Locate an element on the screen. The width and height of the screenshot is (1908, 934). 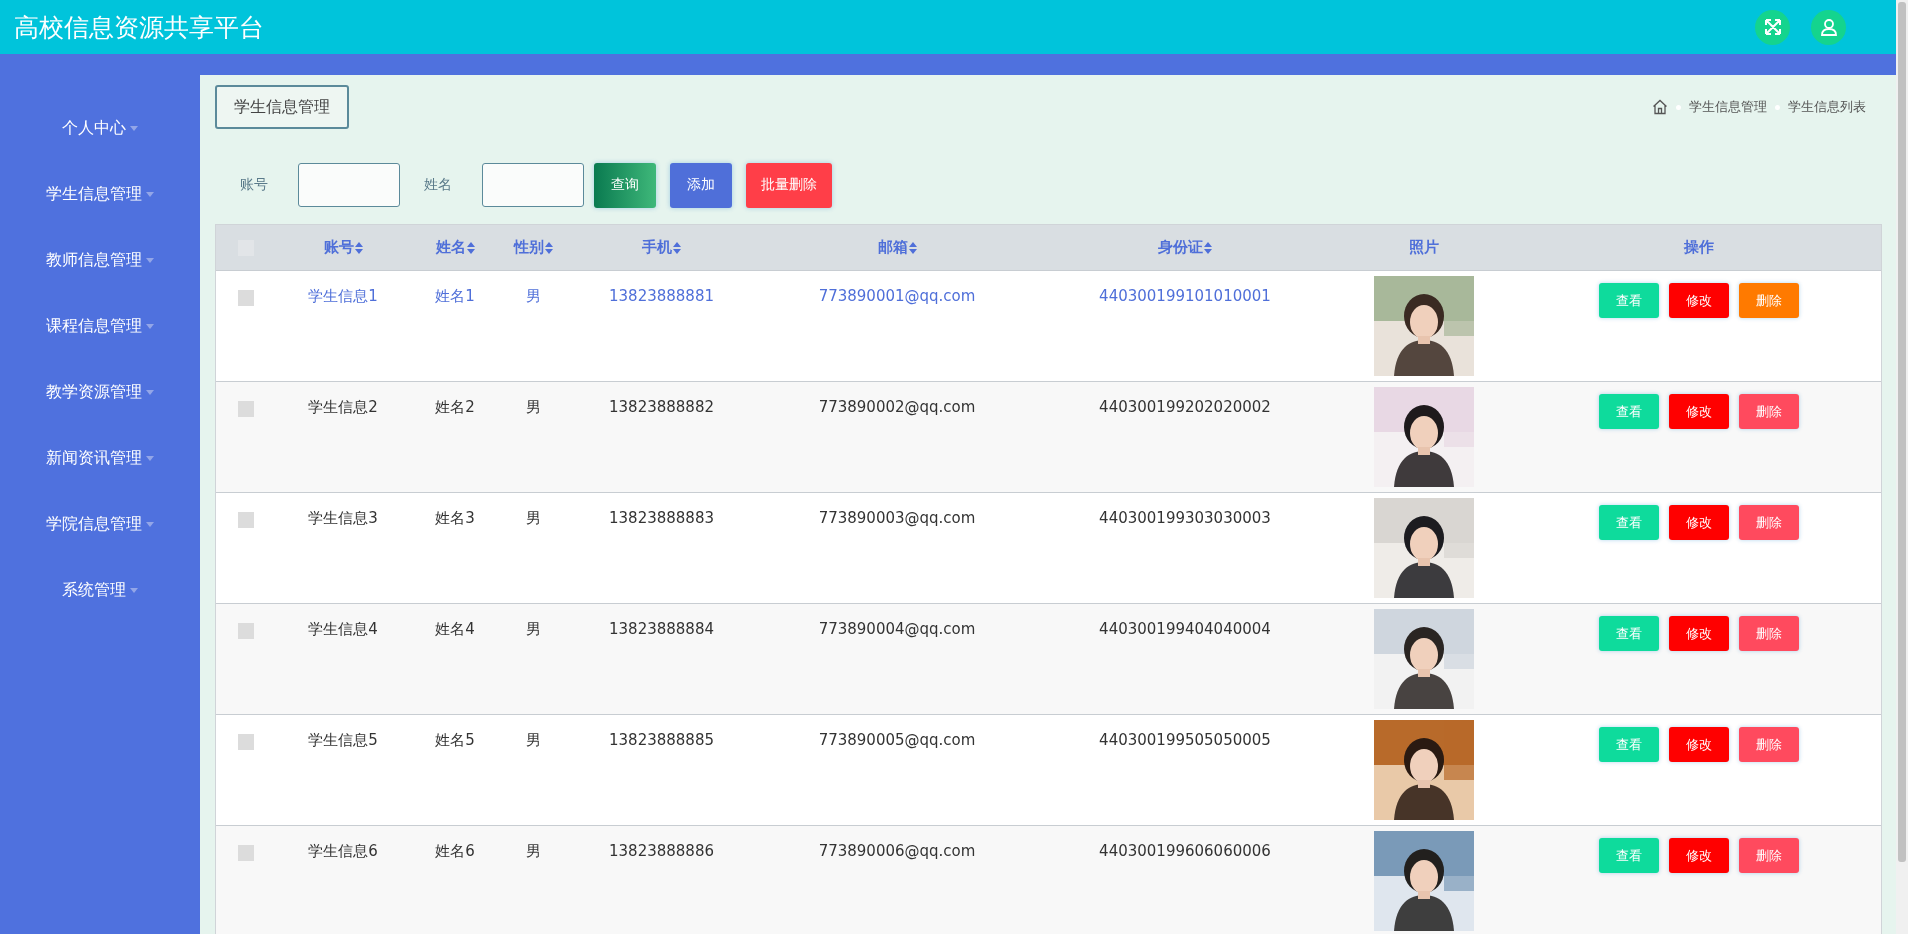
table-cell: 13823888882 is located at coordinates (661, 407).